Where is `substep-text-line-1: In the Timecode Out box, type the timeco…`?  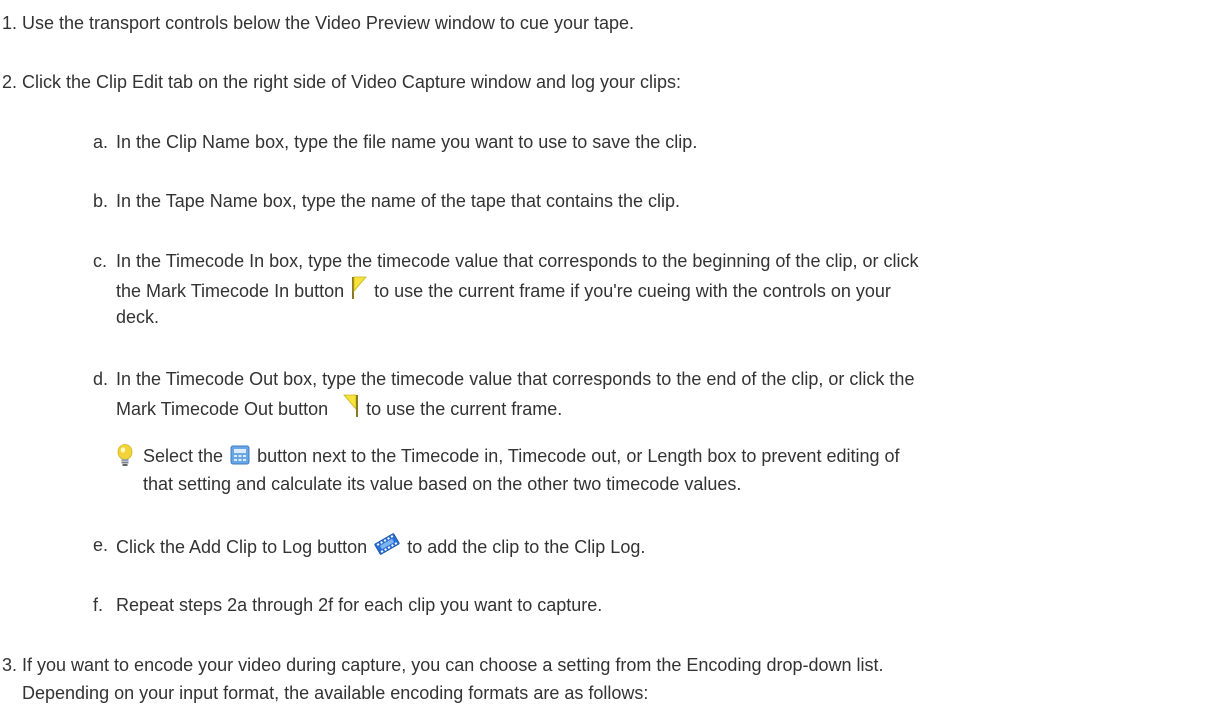
substep-text-line-1: In the Timecode Out box, type the timeco… is located at coordinates (515, 379).